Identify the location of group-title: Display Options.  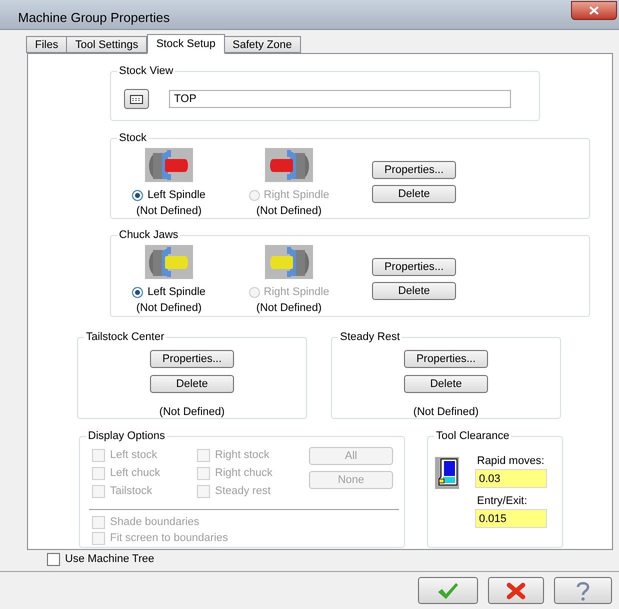
(127, 436).